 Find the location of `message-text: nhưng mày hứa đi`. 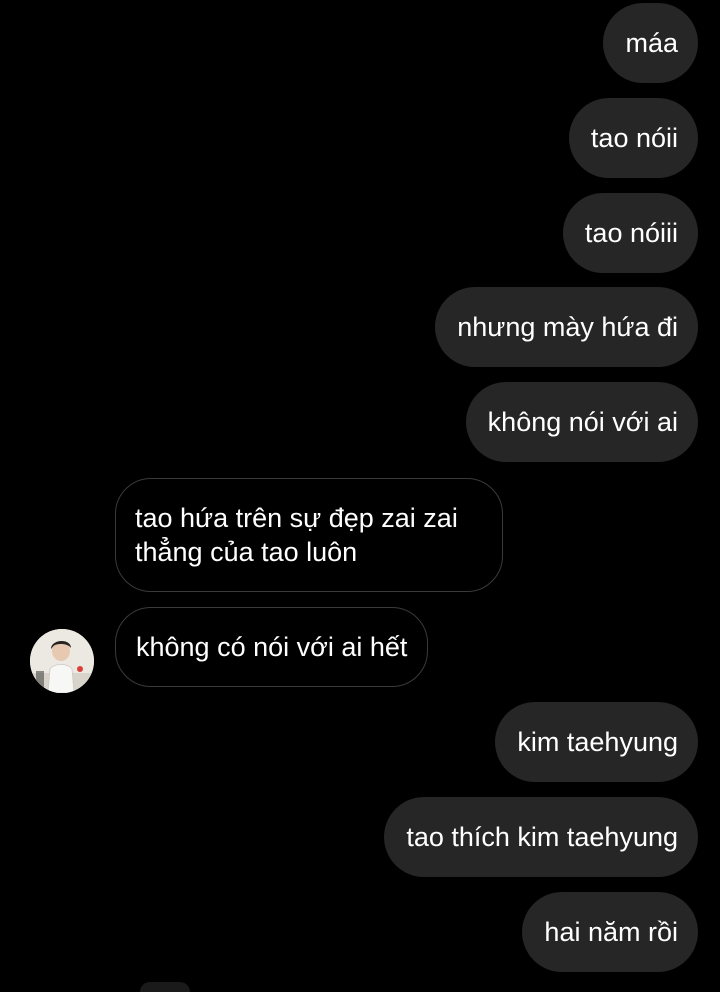

message-text: nhưng mày hứa đi is located at coordinates (567, 327).